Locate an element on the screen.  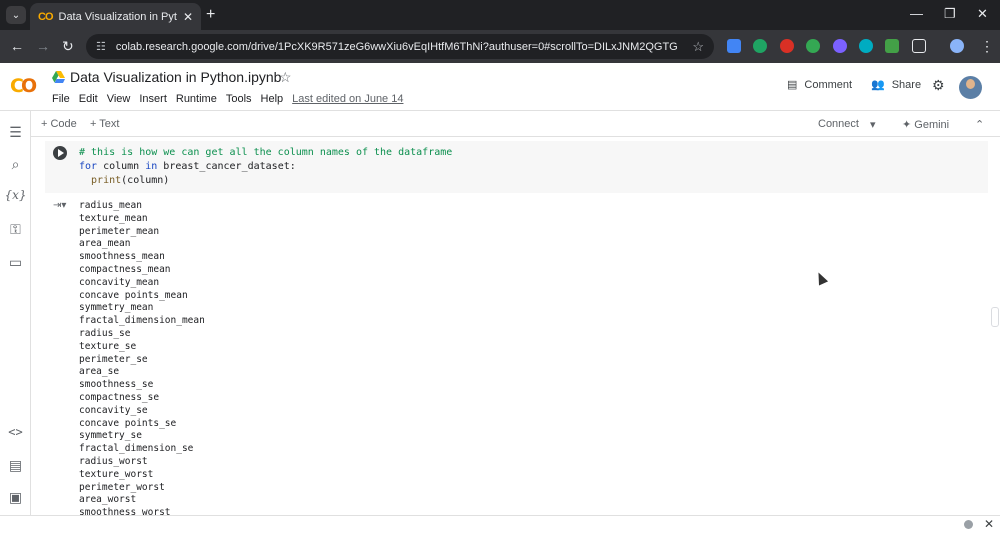
code-snippets-icon: <> is located at coordinates (15, 432).